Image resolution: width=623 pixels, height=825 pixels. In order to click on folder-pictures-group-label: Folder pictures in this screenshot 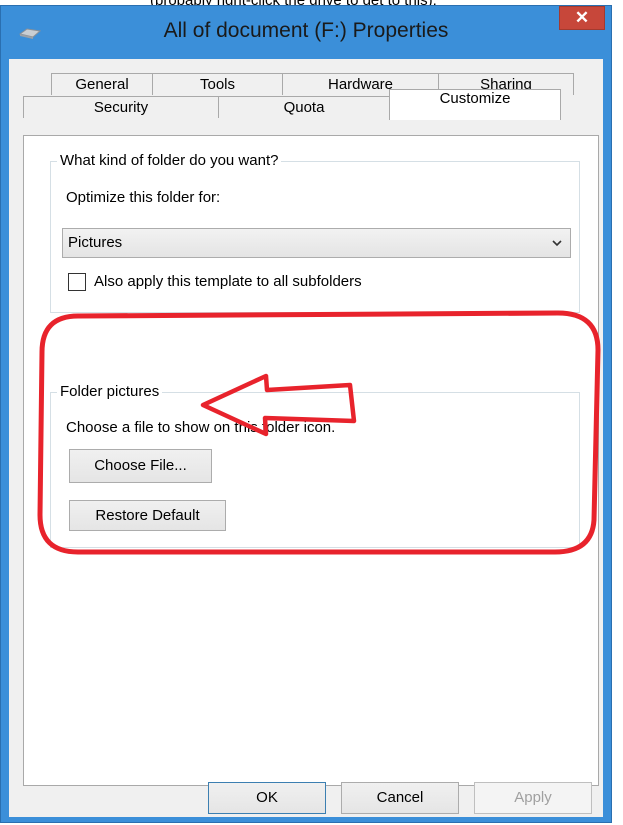, I will do `click(110, 391)`.